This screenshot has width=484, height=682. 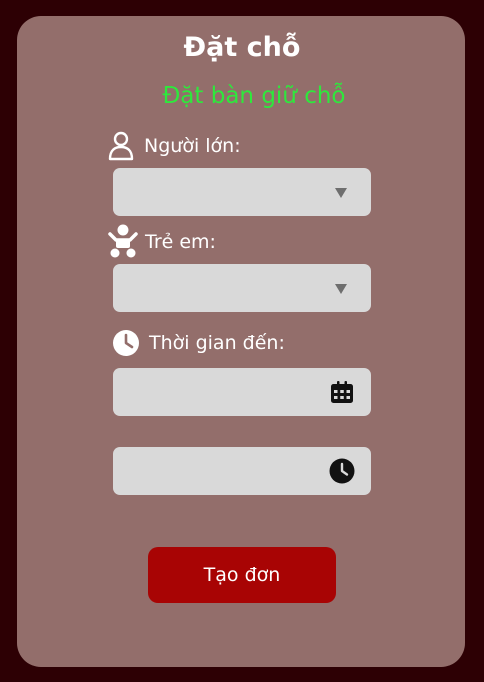 I want to click on date-input, so click(x=242, y=392).